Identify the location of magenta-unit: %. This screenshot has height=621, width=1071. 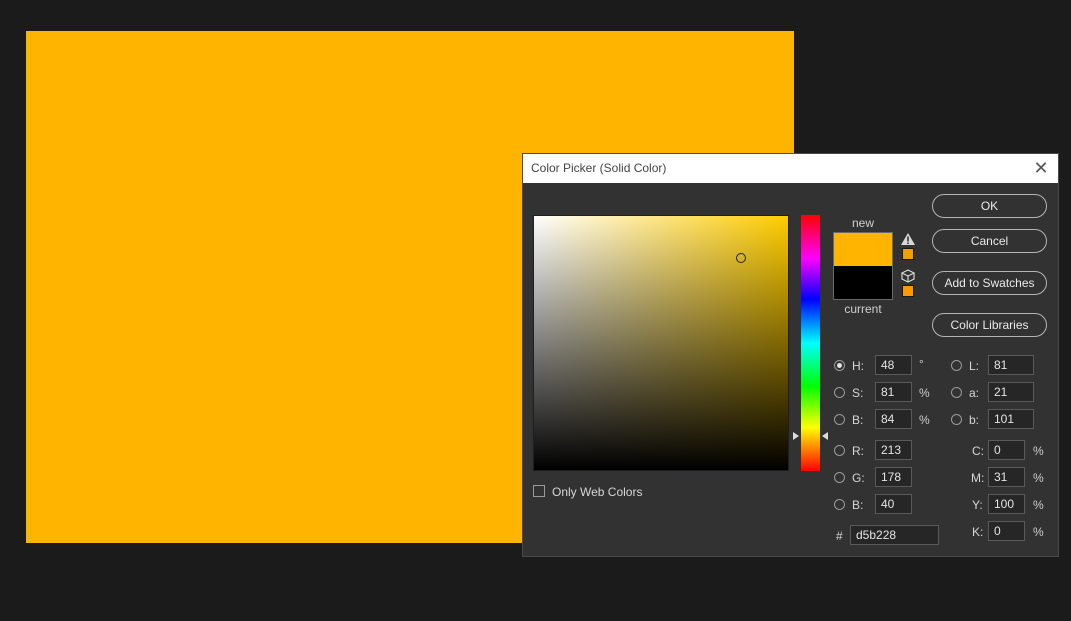
(1038, 478).